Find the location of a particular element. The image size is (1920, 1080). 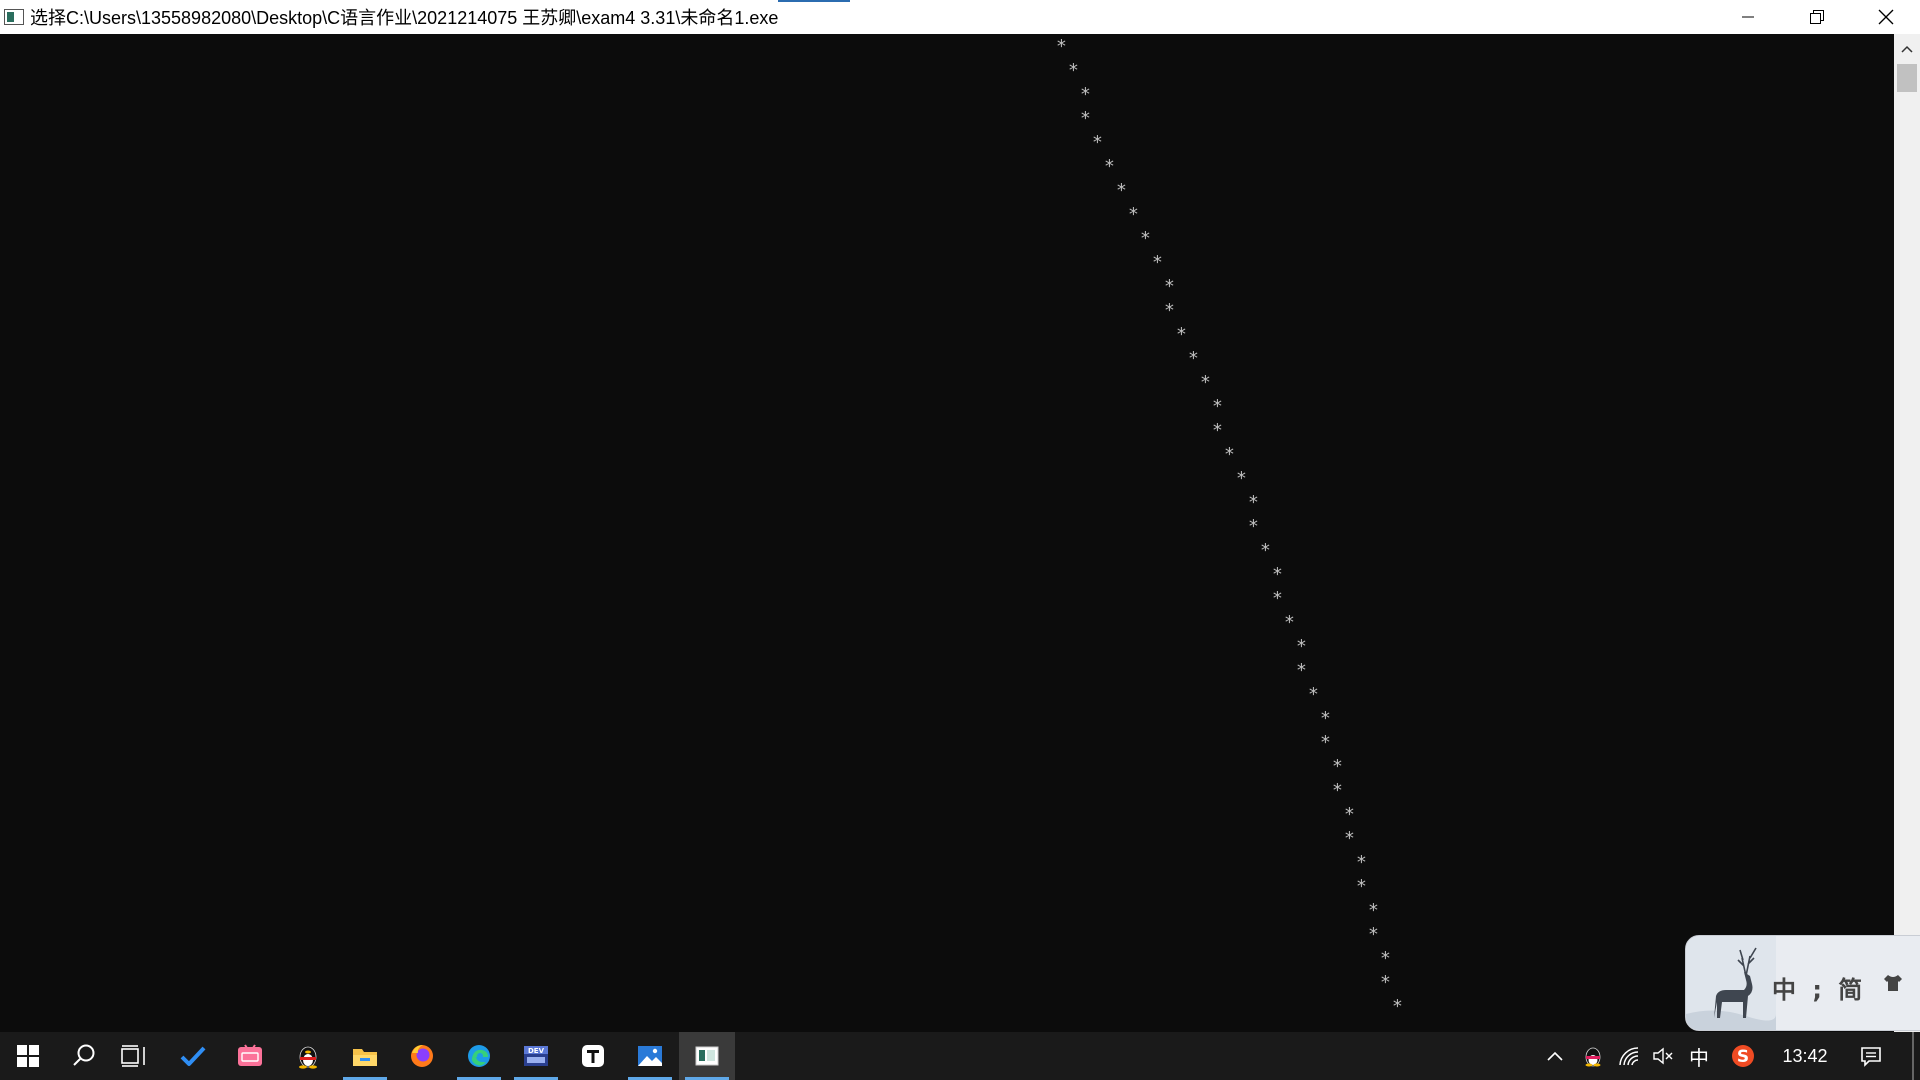

taskbar-app-edge is located at coordinates (479, 1056).